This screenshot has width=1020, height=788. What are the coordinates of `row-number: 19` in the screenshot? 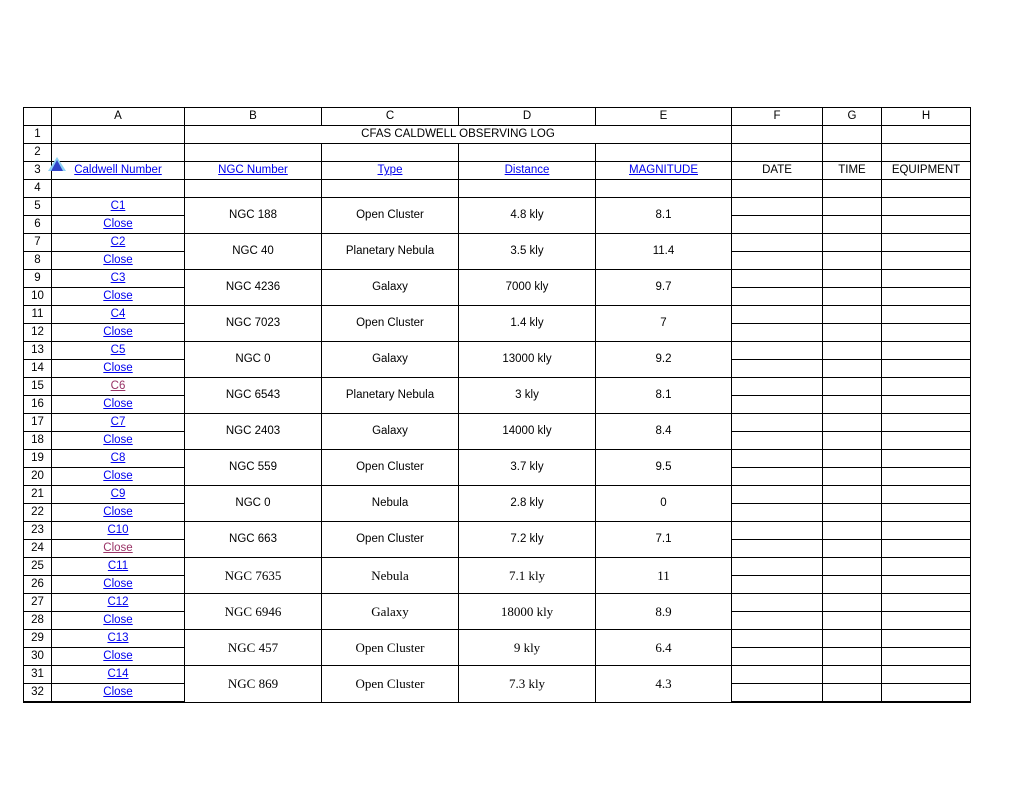 It's located at (37, 458).